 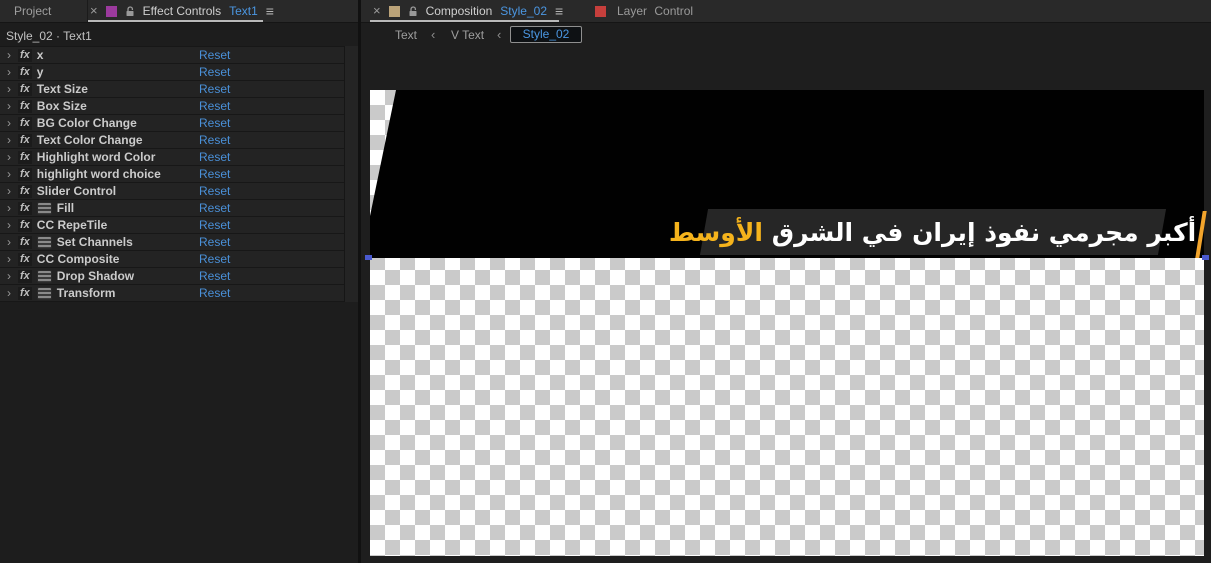 I want to click on effect-row: › fx y Reset, so click(x=172, y=72).